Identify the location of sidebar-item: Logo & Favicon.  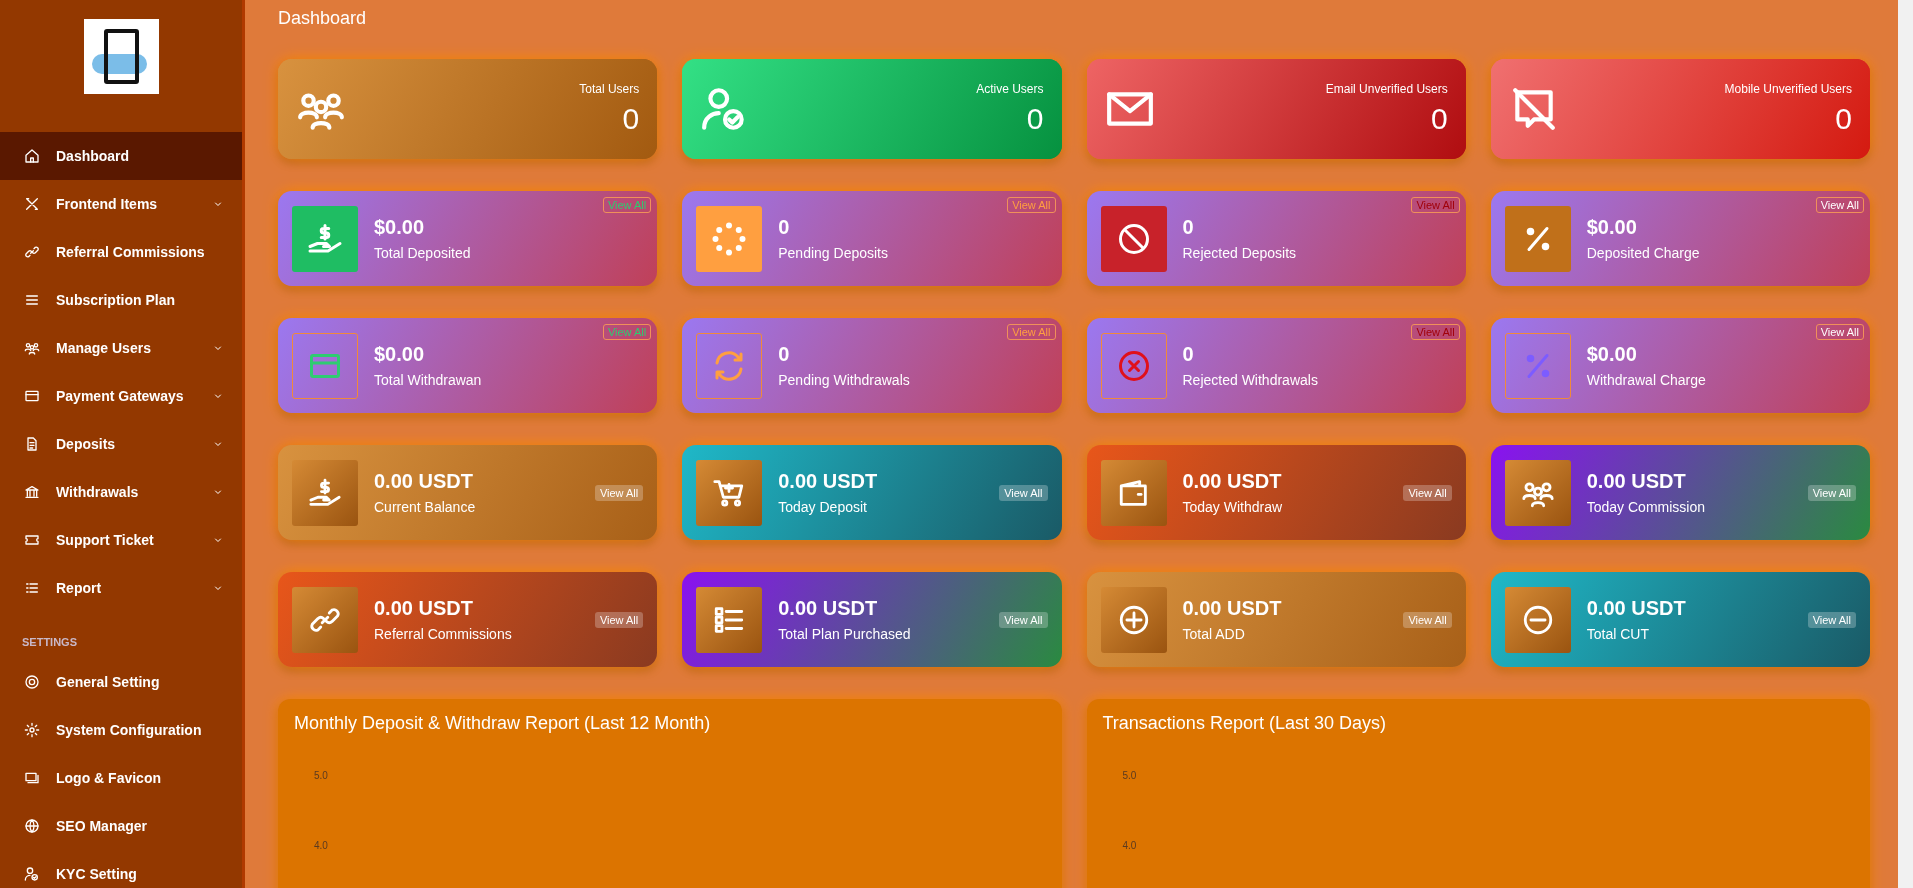
(121, 778).